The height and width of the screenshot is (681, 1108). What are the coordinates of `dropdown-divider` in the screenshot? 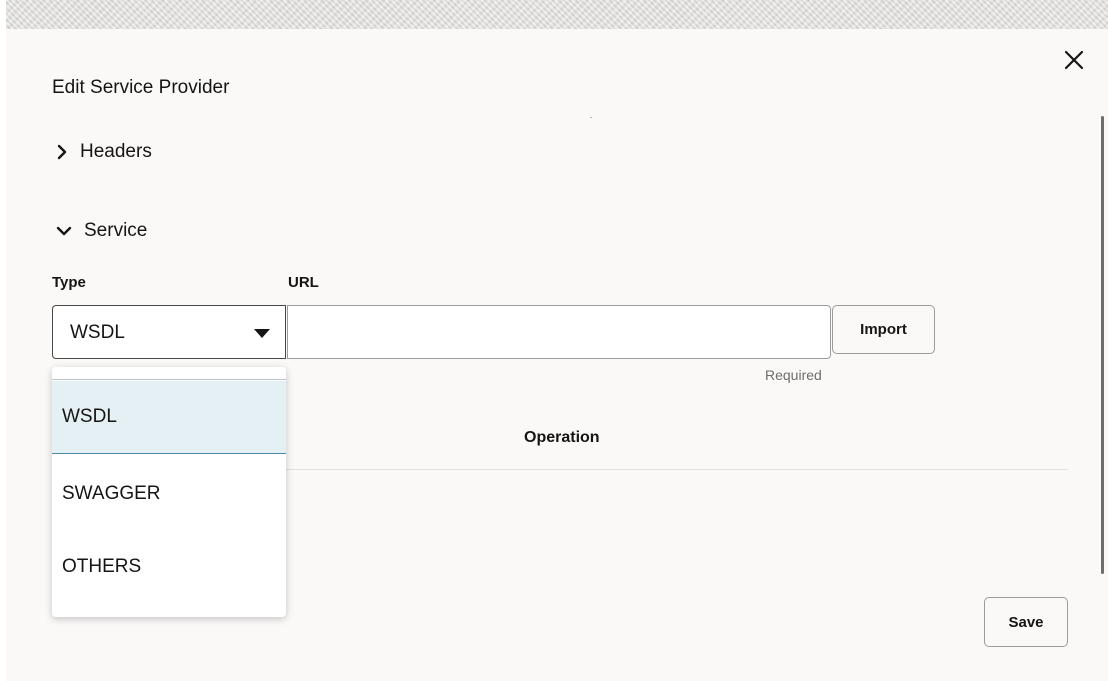 It's located at (169, 379).